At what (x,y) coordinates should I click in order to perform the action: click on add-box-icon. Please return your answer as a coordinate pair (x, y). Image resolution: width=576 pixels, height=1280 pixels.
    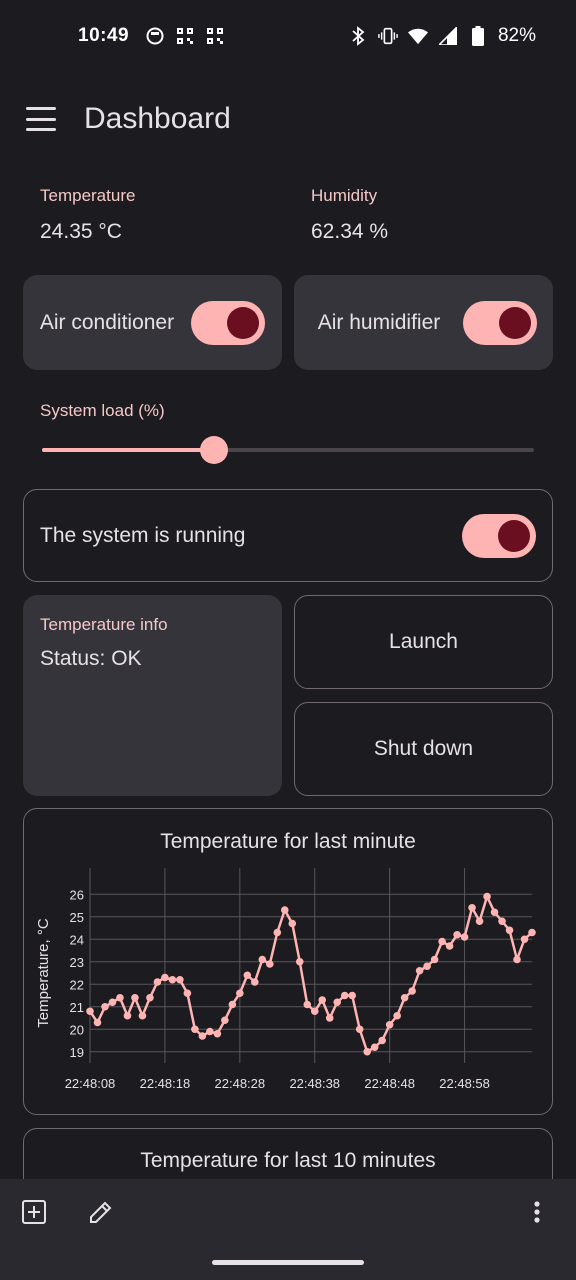
    Looking at the image, I should click on (34, 1212).